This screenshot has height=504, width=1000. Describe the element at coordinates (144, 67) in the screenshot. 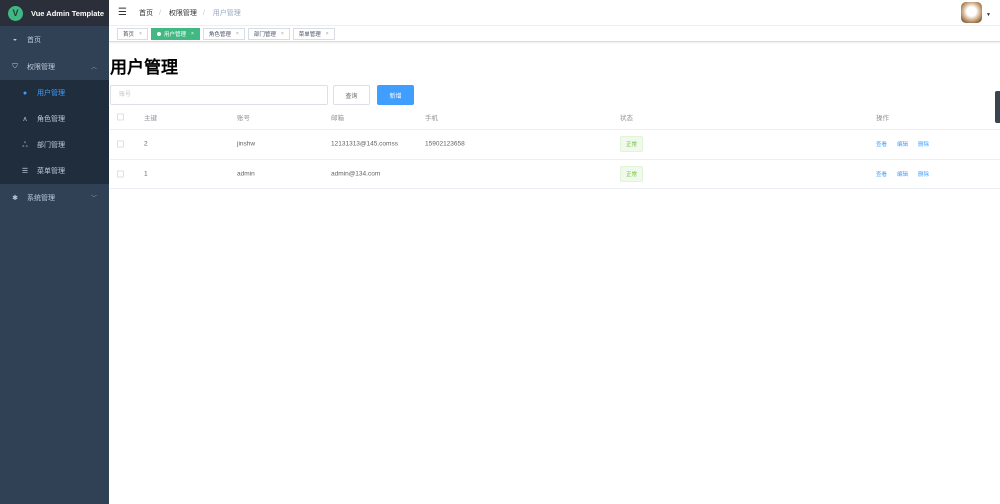

I see `page-title: 用户管理` at that location.